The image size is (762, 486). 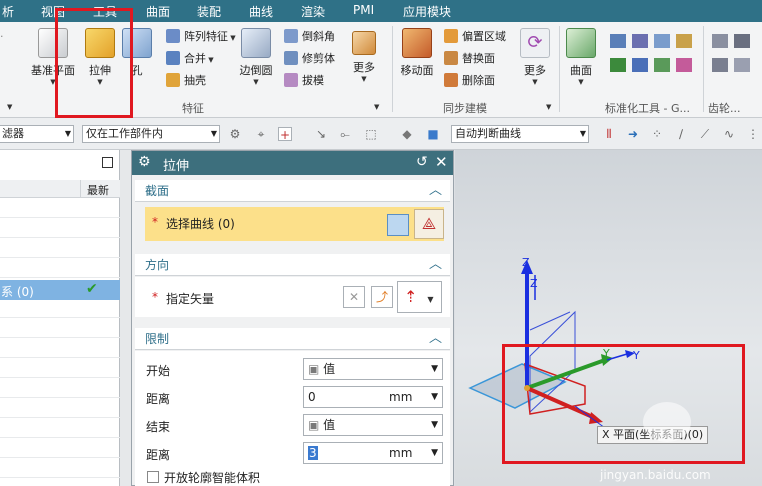 What do you see at coordinates (313, 453) in the screenshot?
I see `end-distance-value: 3` at bounding box center [313, 453].